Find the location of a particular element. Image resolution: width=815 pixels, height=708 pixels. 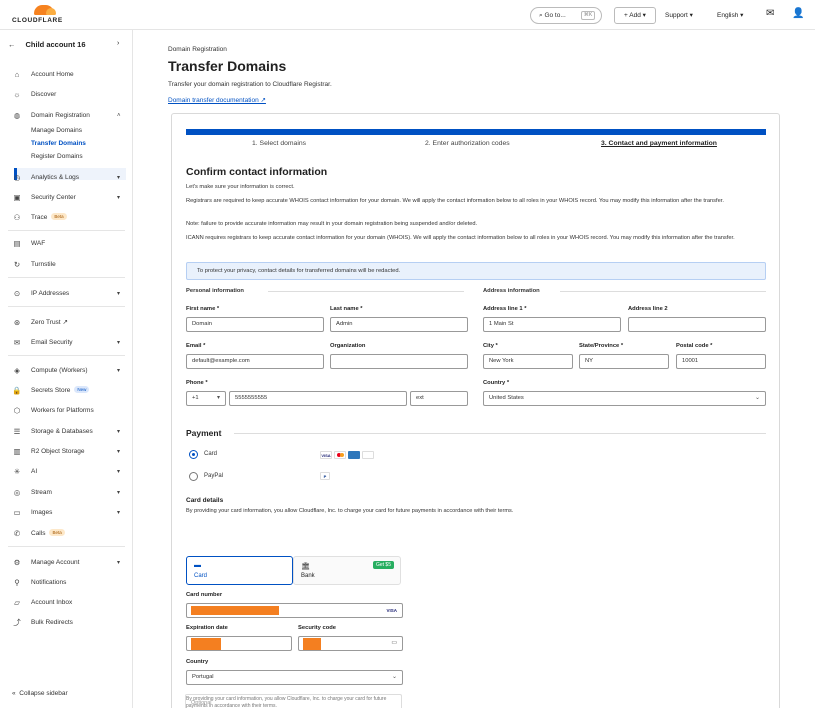

city-label: City * is located at coordinates (490, 346).